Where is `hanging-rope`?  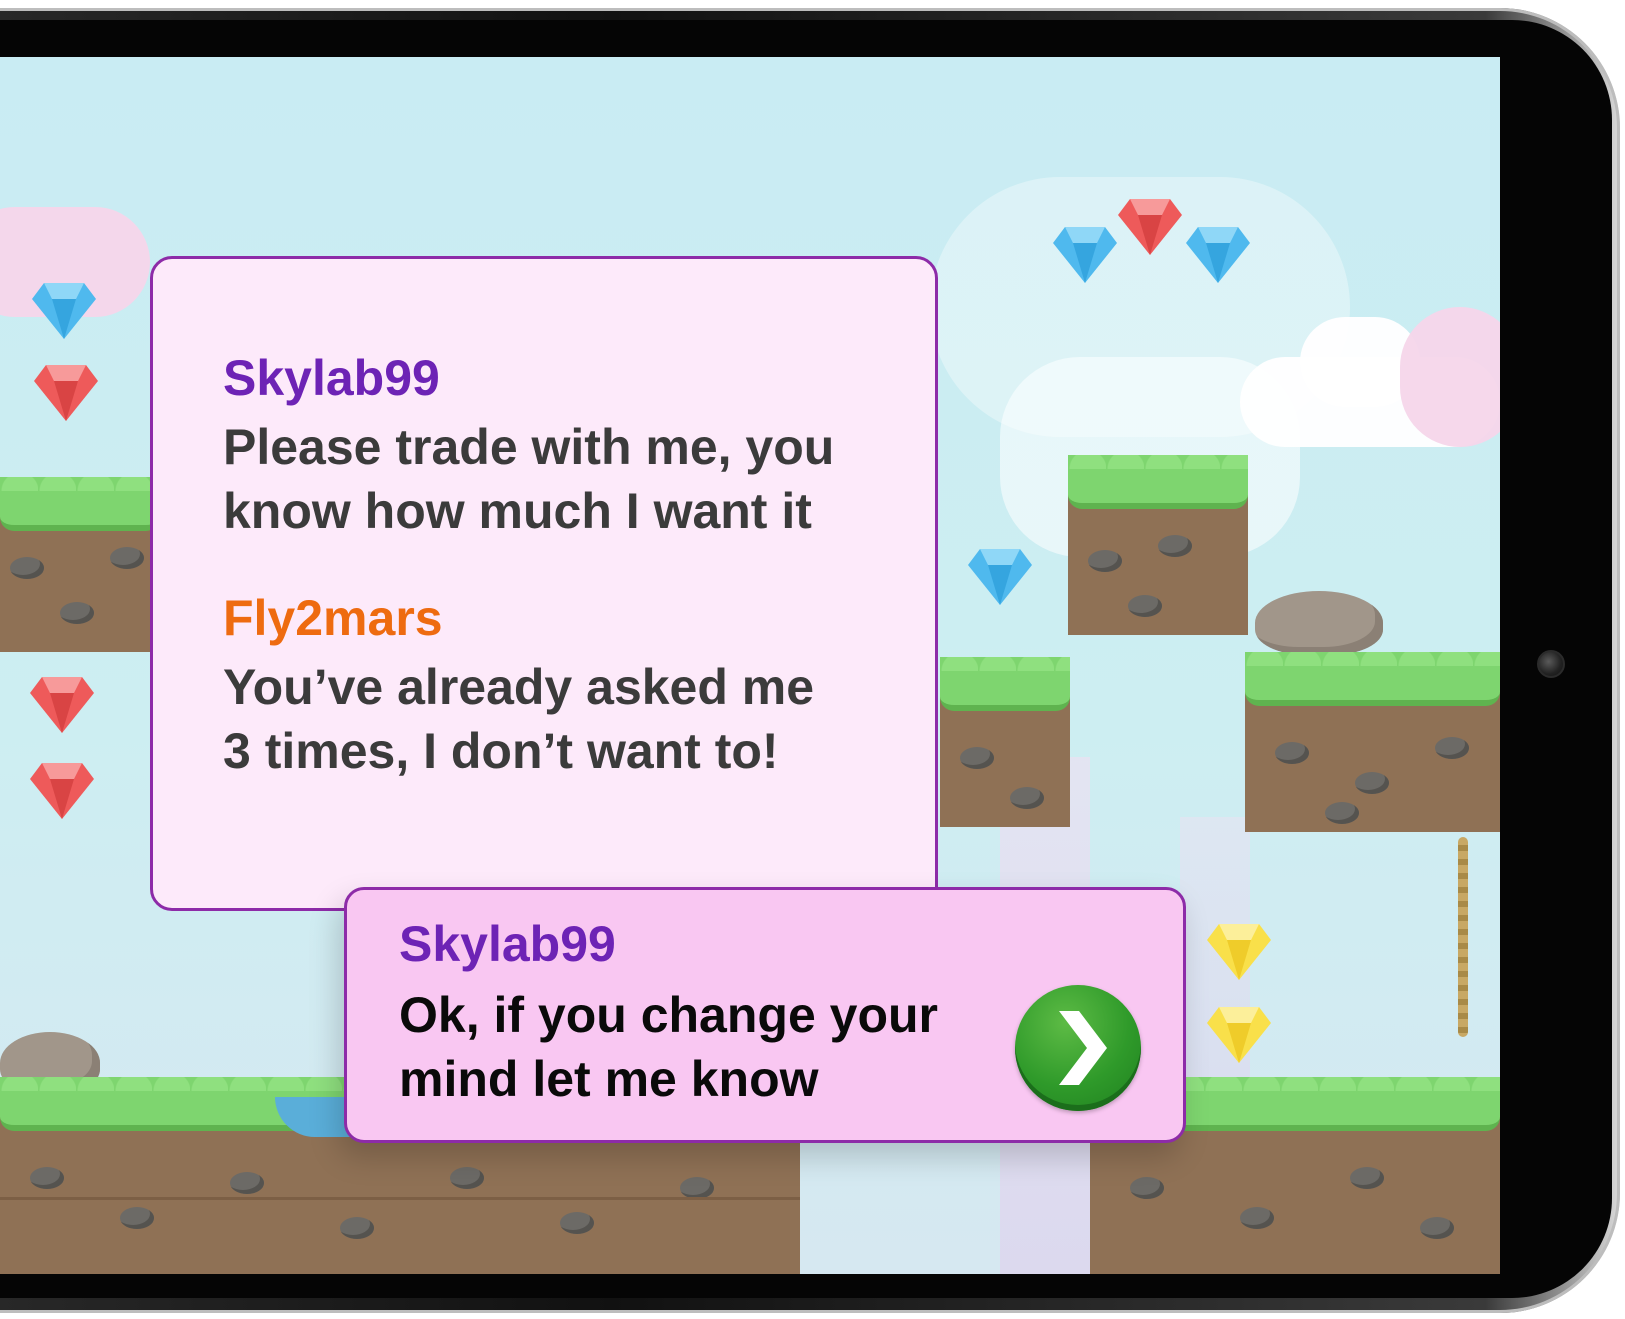
hanging-rope is located at coordinates (1463, 937).